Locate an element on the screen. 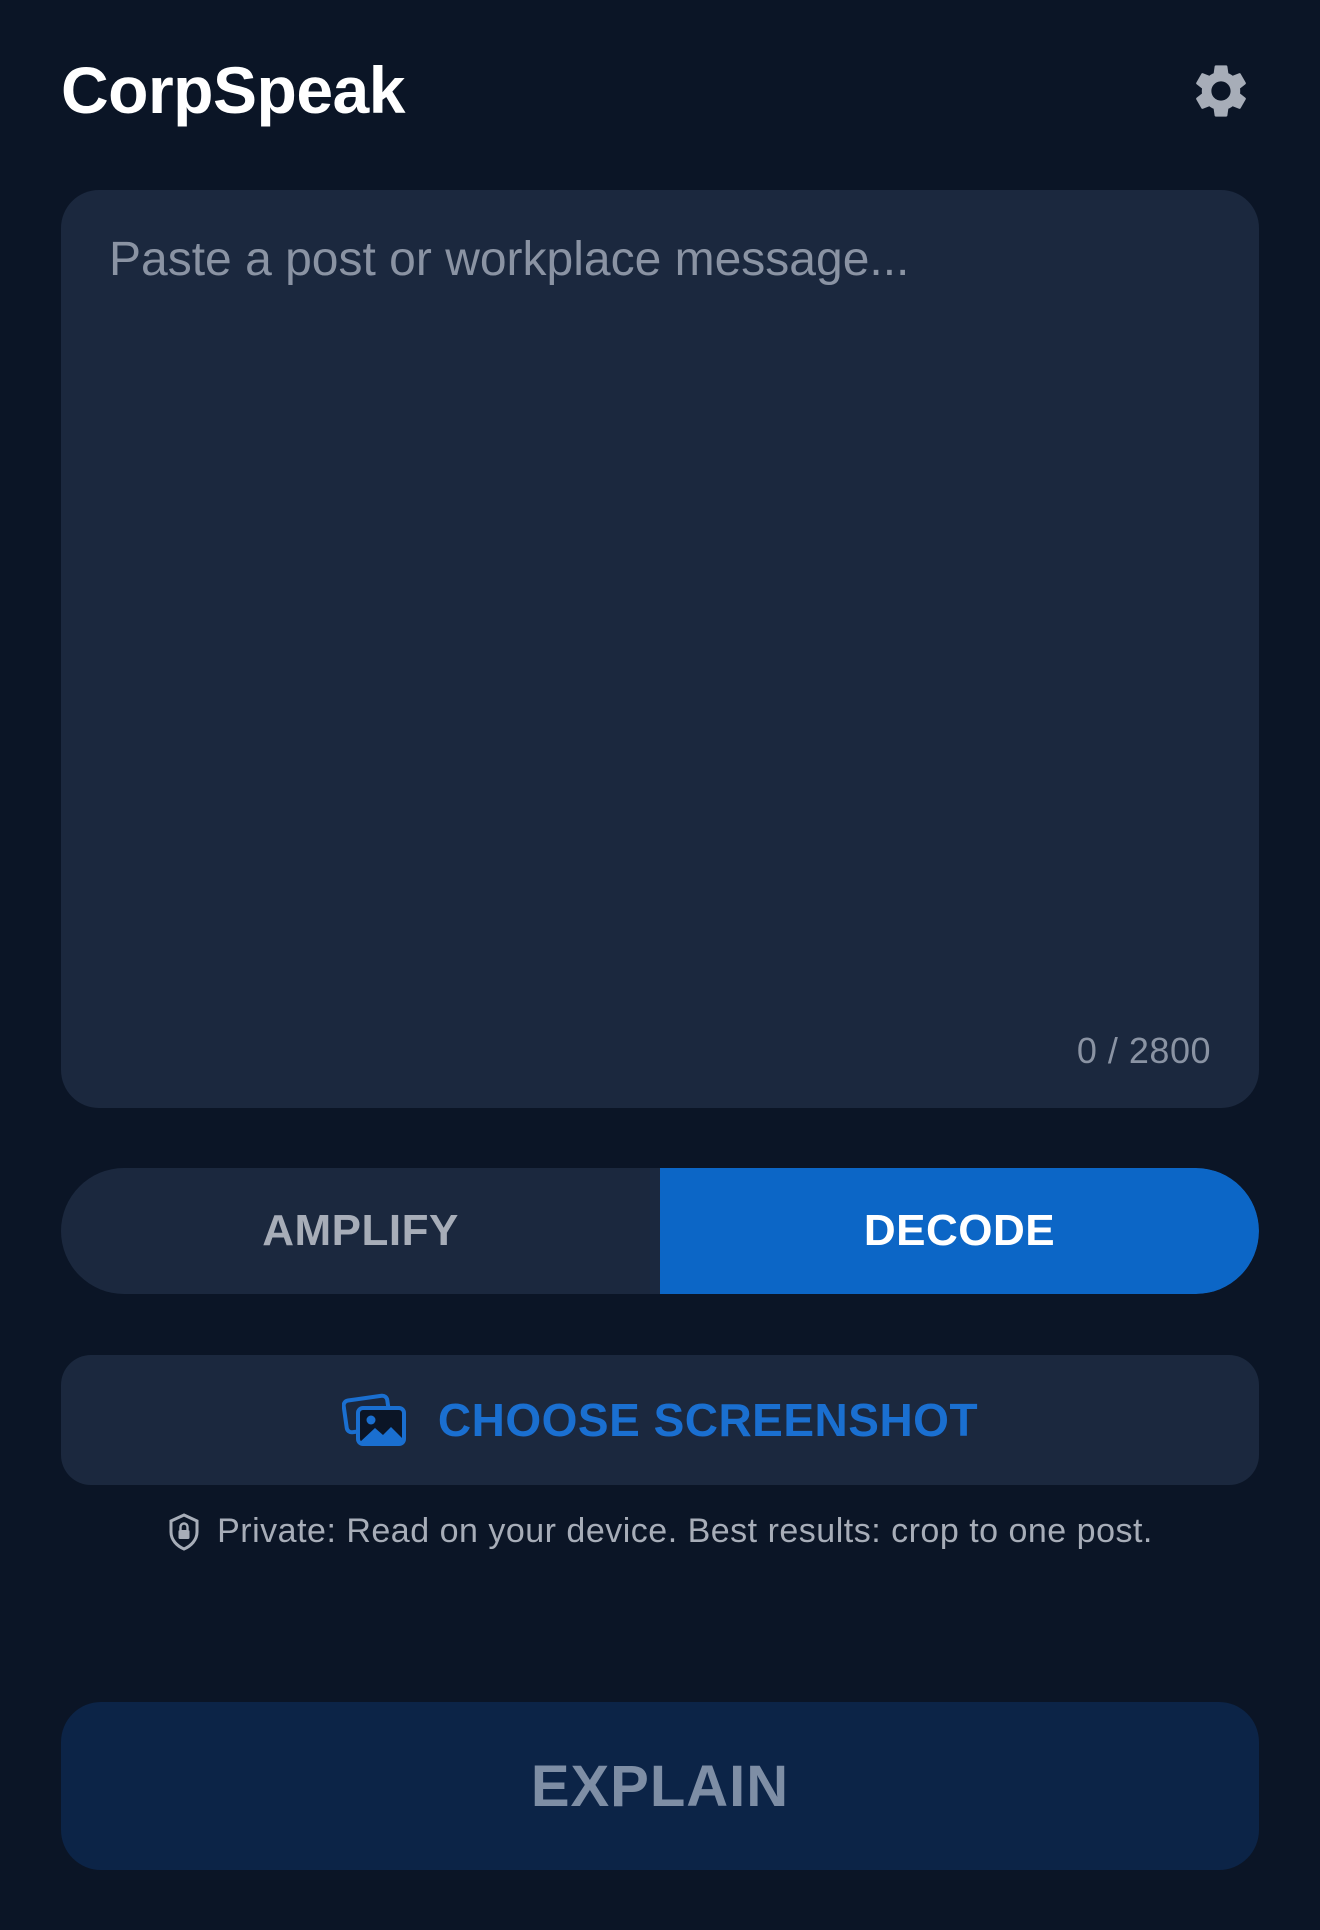 This screenshot has width=1320, height=1930. mode-amplify-option: AMPLIFY is located at coordinates (360, 1231).